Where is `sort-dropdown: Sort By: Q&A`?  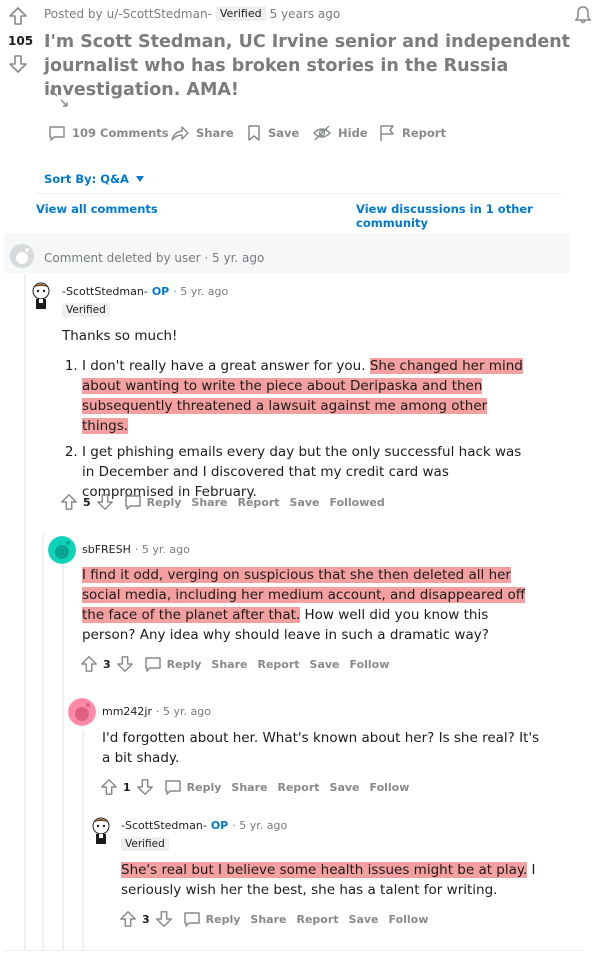 sort-dropdown: Sort By: Q&A is located at coordinates (94, 179).